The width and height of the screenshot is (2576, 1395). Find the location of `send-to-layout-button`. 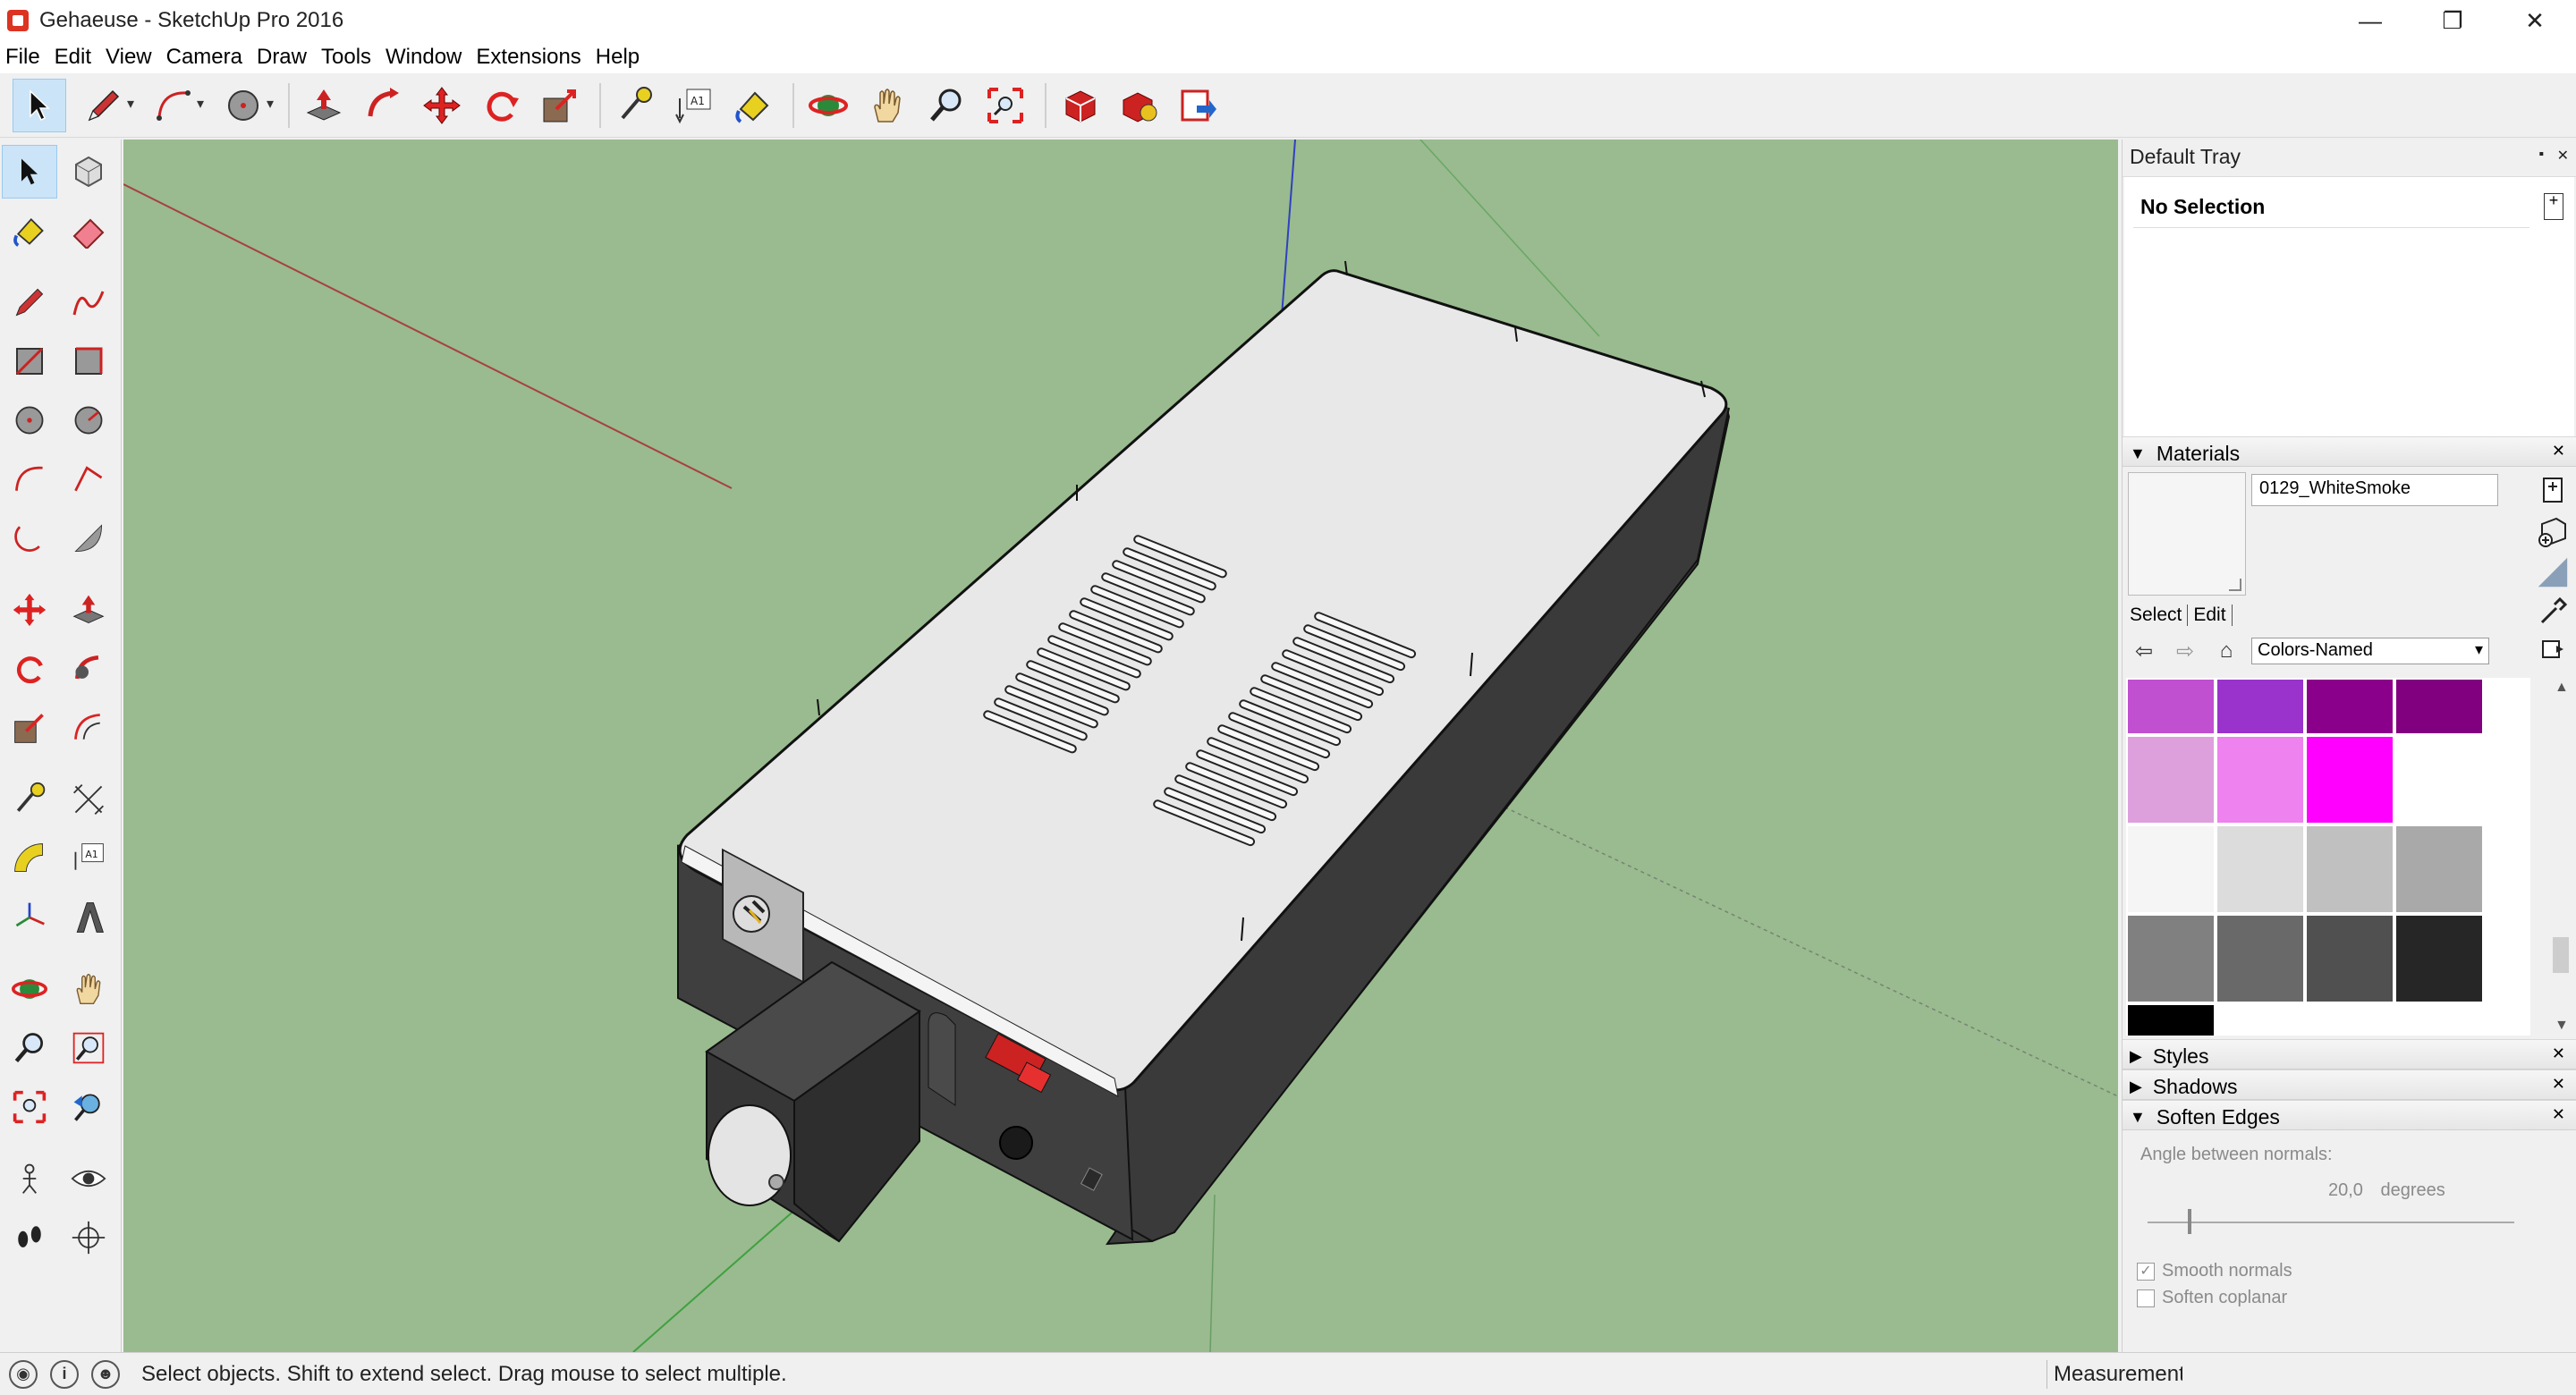

send-to-layout-button is located at coordinates (1198, 105).